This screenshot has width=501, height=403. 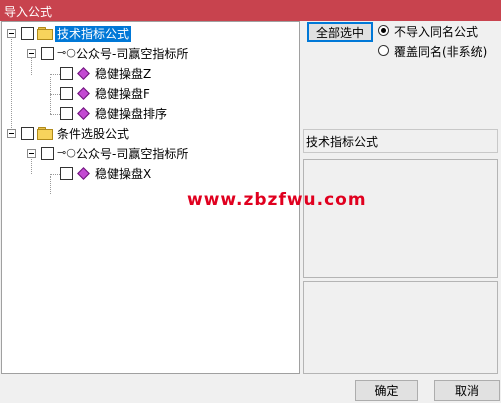 What do you see at coordinates (383, 50) in the screenshot?
I see `overwrite-duplicate-radio` at bounding box center [383, 50].